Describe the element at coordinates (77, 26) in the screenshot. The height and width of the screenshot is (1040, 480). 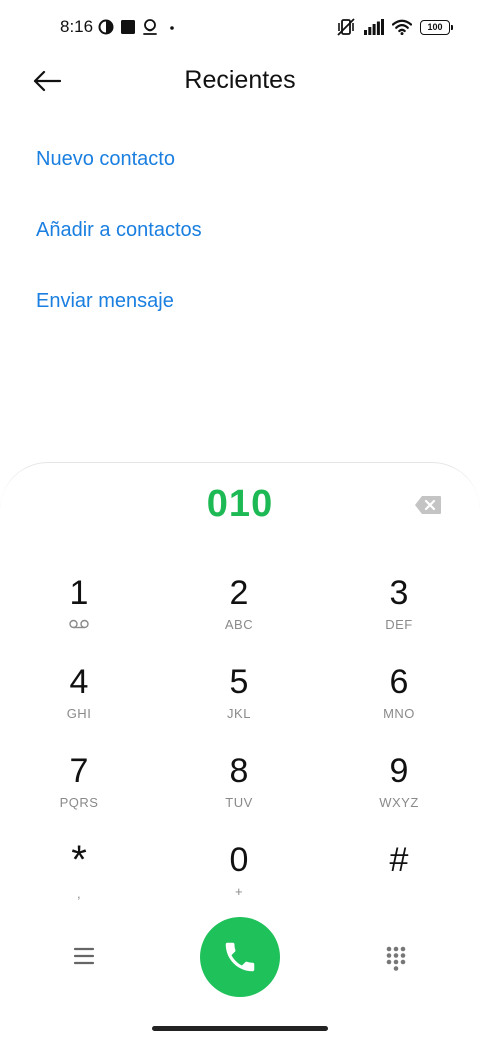
I see `status-time: 8:16` at that location.